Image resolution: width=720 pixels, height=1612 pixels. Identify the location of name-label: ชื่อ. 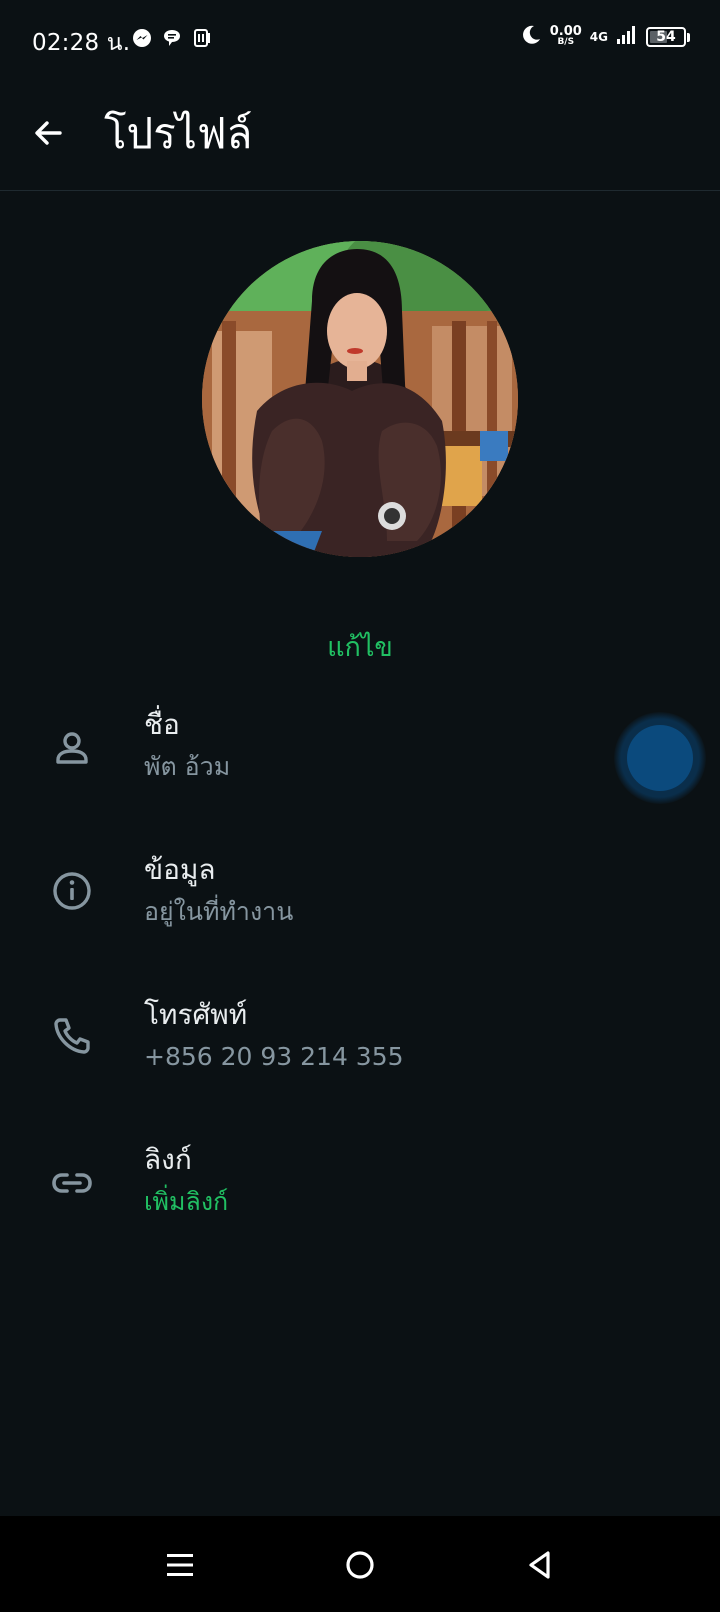
(162, 724).